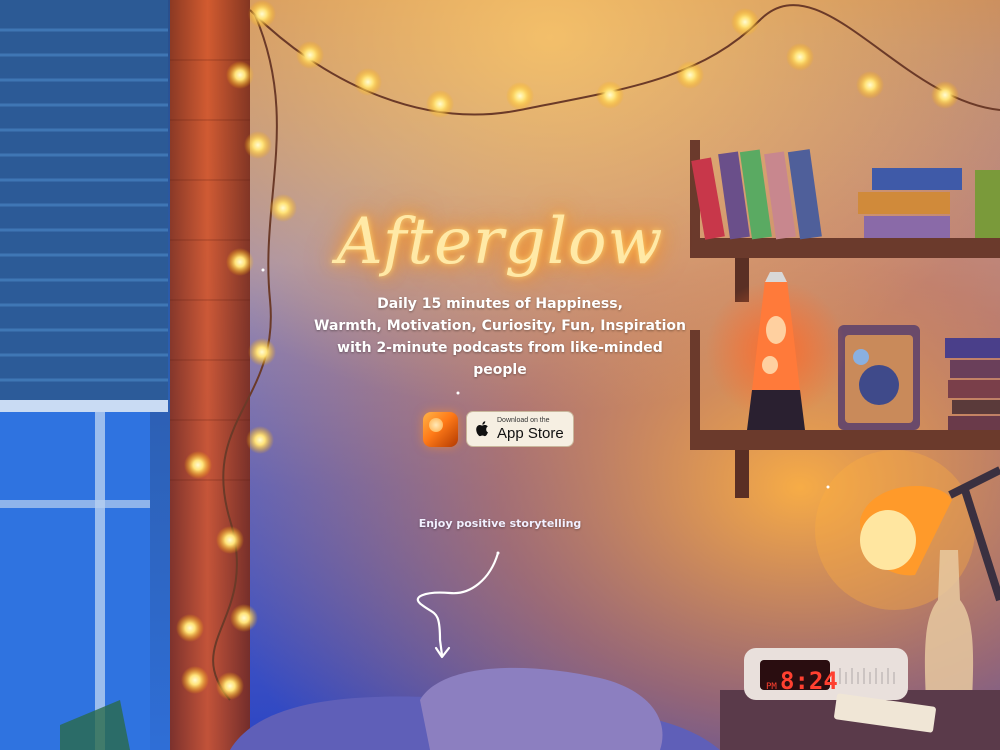 Image resolution: width=1000 pixels, height=750 pixels. I want to click on app-store-small-label: Download on the, so click(523, 420).